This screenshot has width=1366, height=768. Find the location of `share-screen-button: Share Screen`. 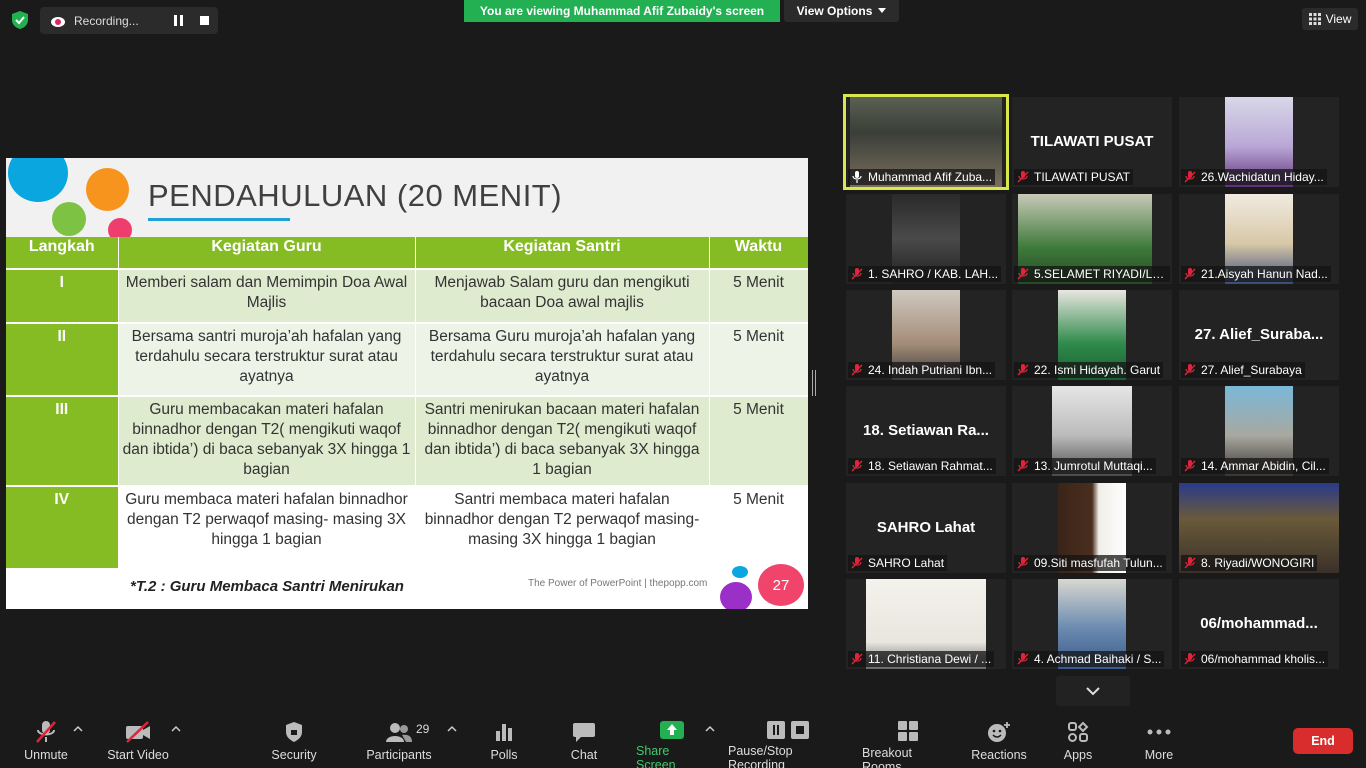

share-screen-button: Share Screen is located at coordinates (672, 744).